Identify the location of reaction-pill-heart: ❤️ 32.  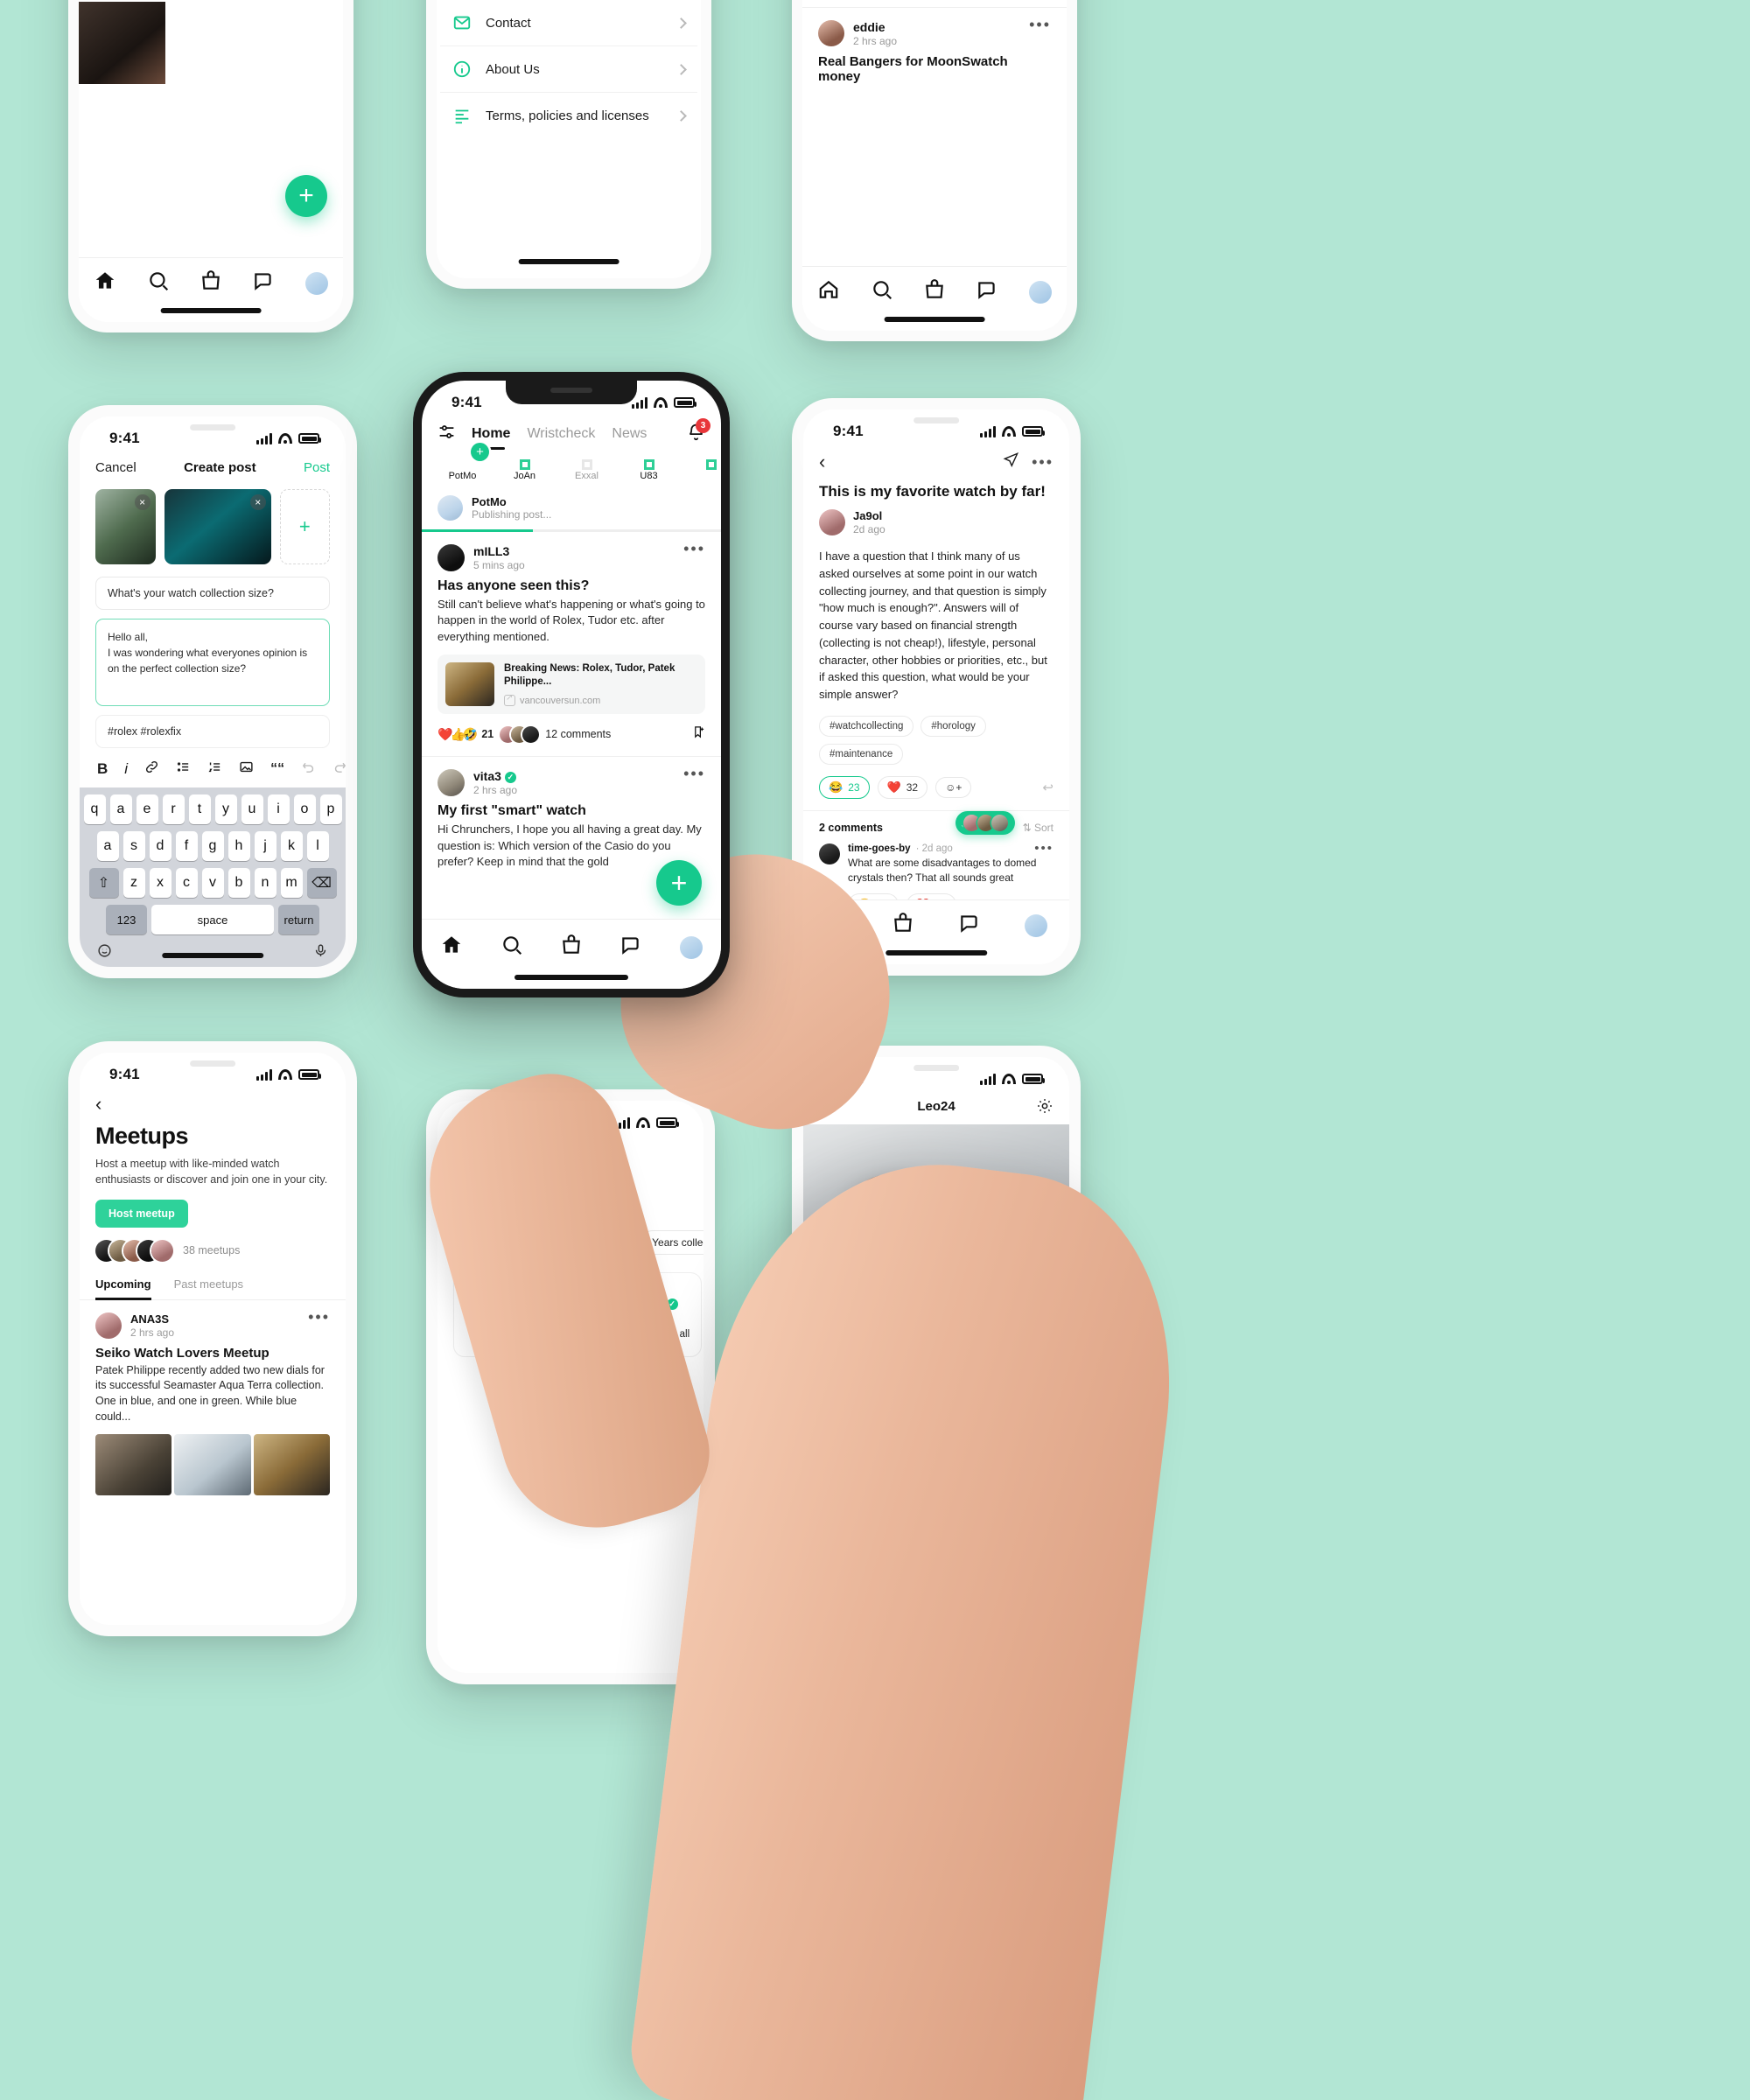
(902, 787).